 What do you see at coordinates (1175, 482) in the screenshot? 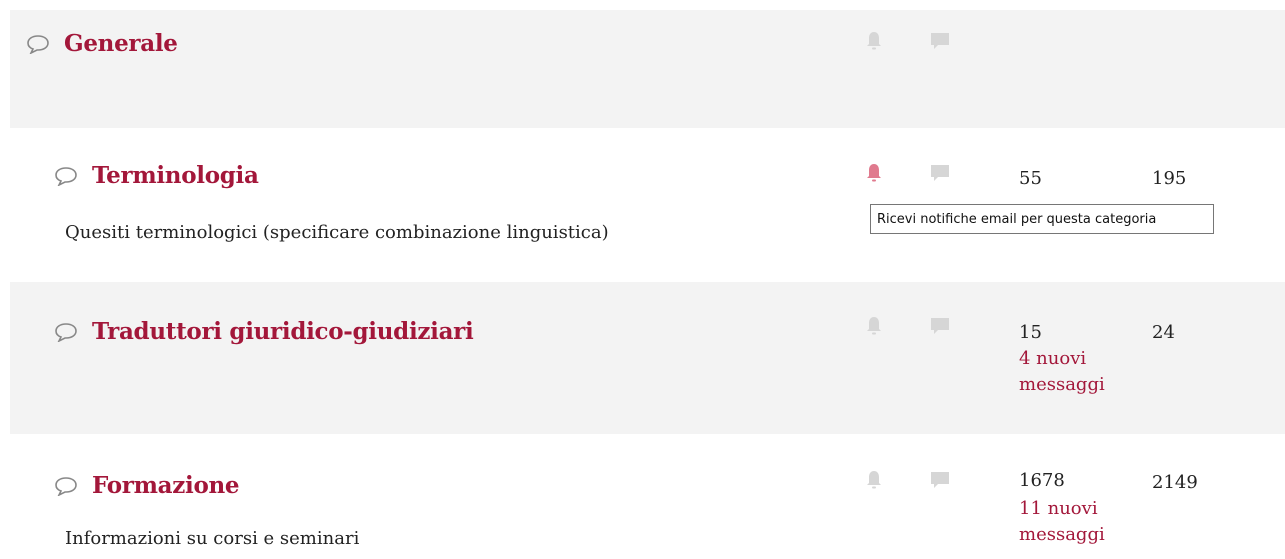
I see `posts-count: 2149` at bounding box center [1175, 482].